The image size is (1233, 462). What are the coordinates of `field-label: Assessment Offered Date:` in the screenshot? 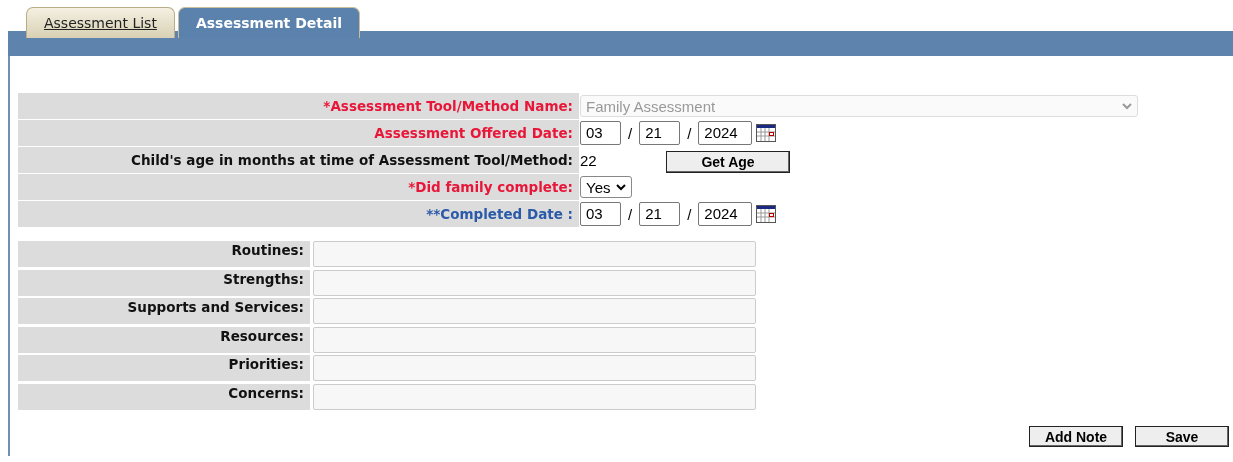 It's located at (298, 133).